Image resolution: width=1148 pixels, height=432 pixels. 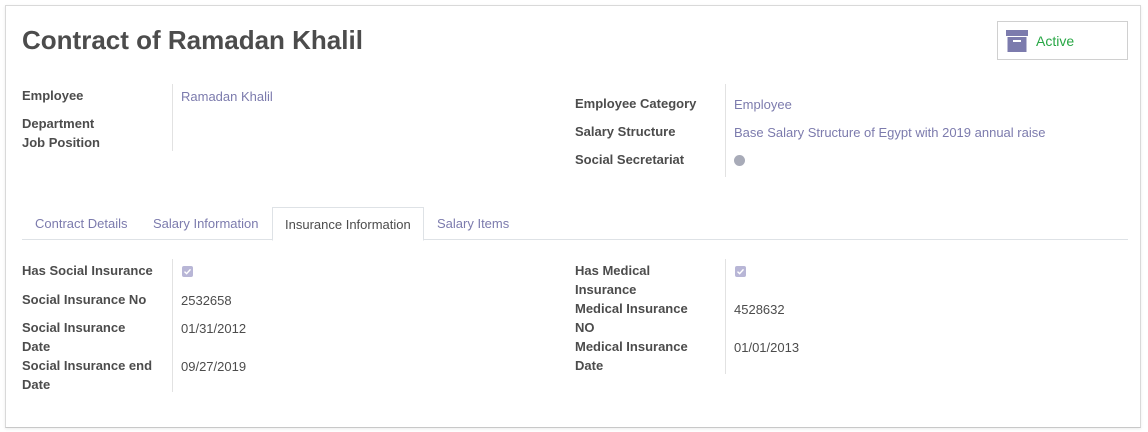 I want to click on employee-category-label: Employee Category, so click(x=636, y=103).